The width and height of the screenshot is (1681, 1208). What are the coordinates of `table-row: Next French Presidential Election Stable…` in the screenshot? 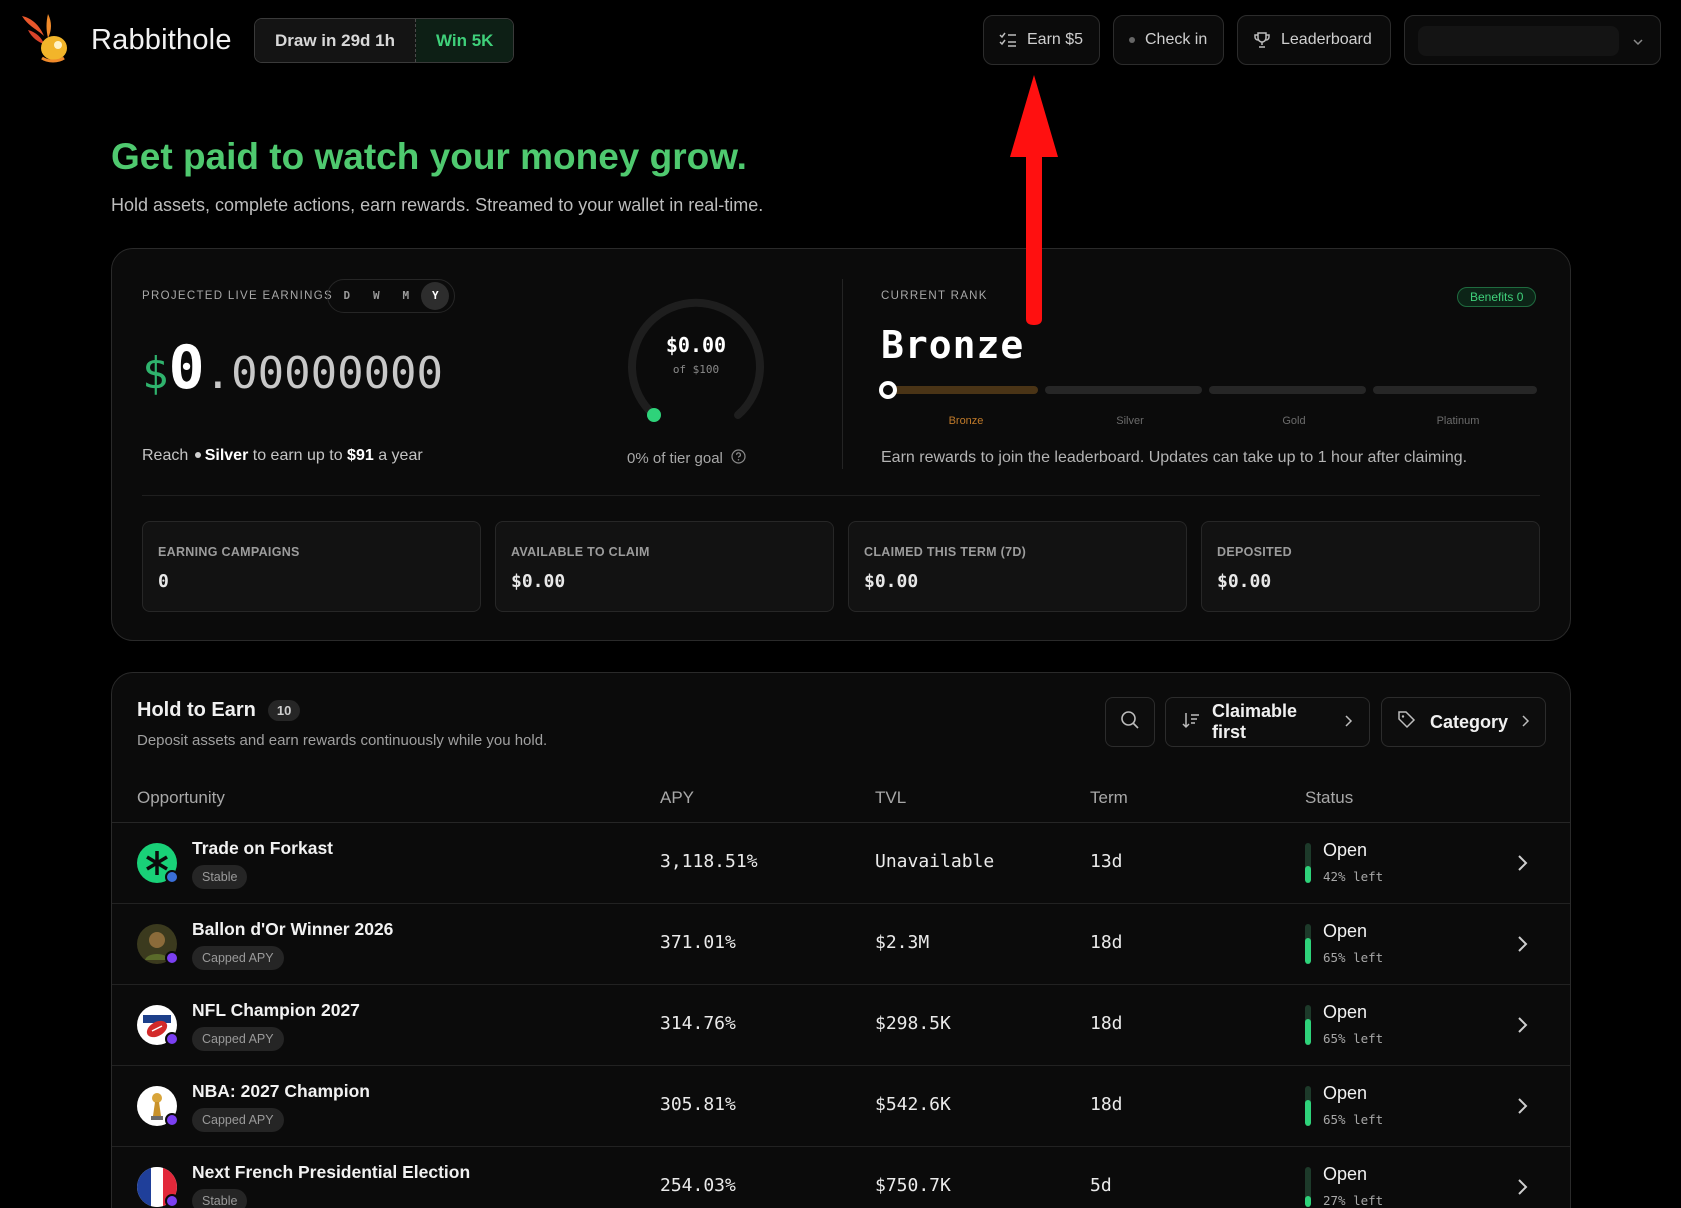 It's located at (841, 1177).